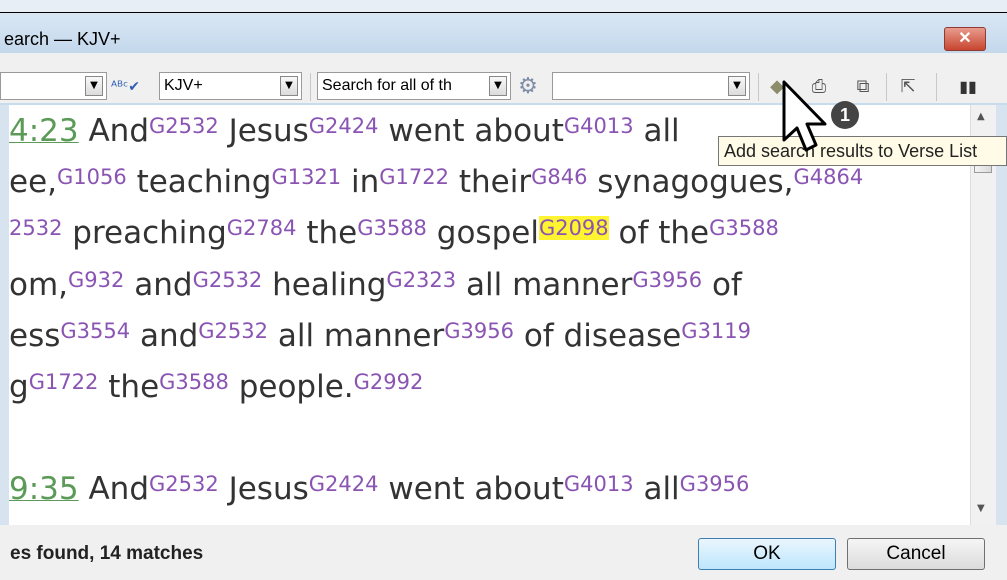 This screenshot has width=1007, height=580. I want to click on results-status: es found, 14 matches, so click(107, 553).